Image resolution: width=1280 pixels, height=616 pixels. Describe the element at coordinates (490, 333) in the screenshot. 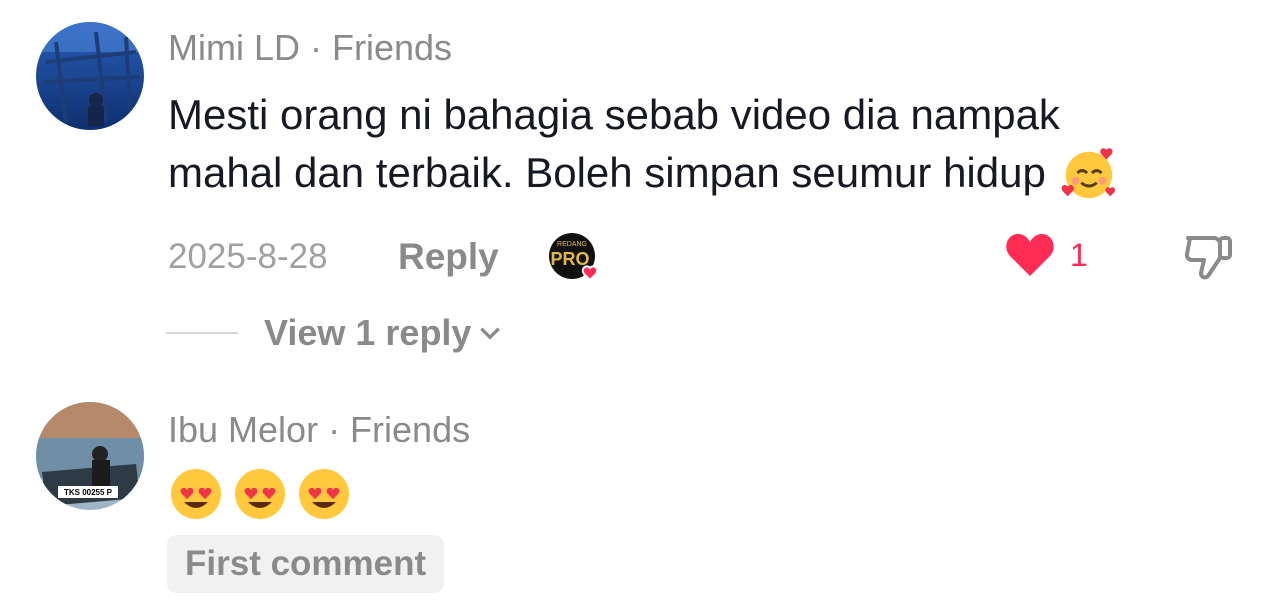

I see `chevron-down-icon` at that location.